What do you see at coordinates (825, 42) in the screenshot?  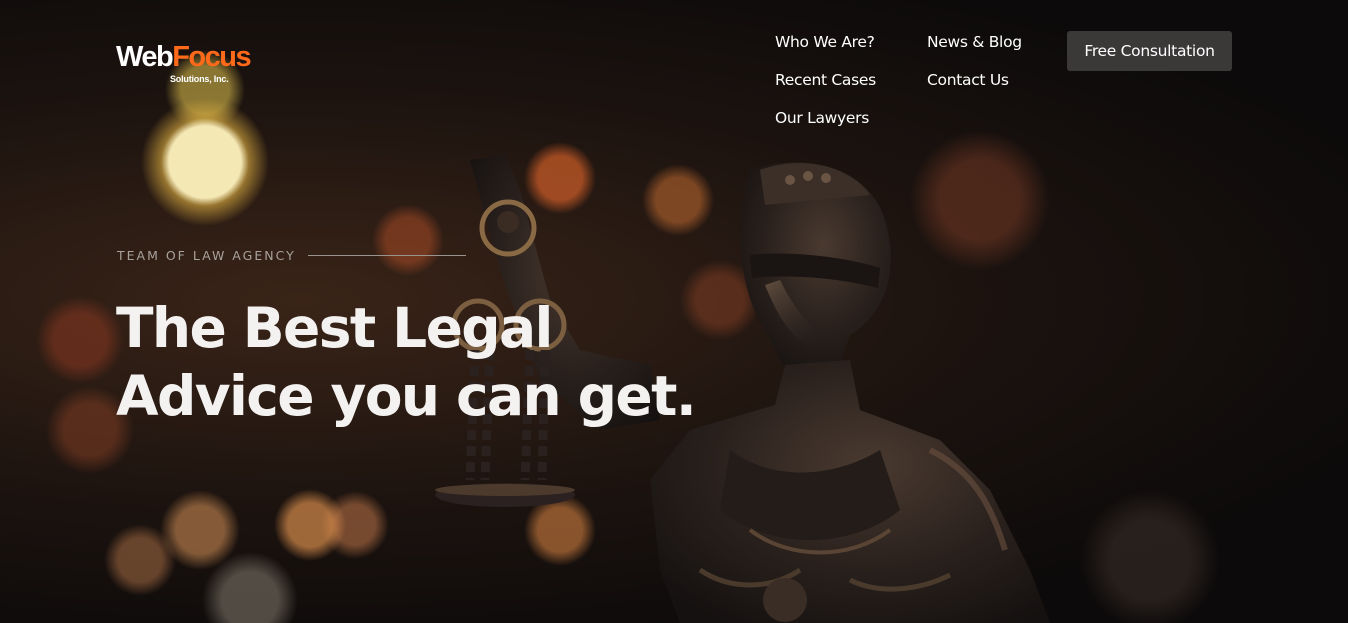 I see `nav-link-who-we-are: Who We Are?` at bounding box center [825, 42].